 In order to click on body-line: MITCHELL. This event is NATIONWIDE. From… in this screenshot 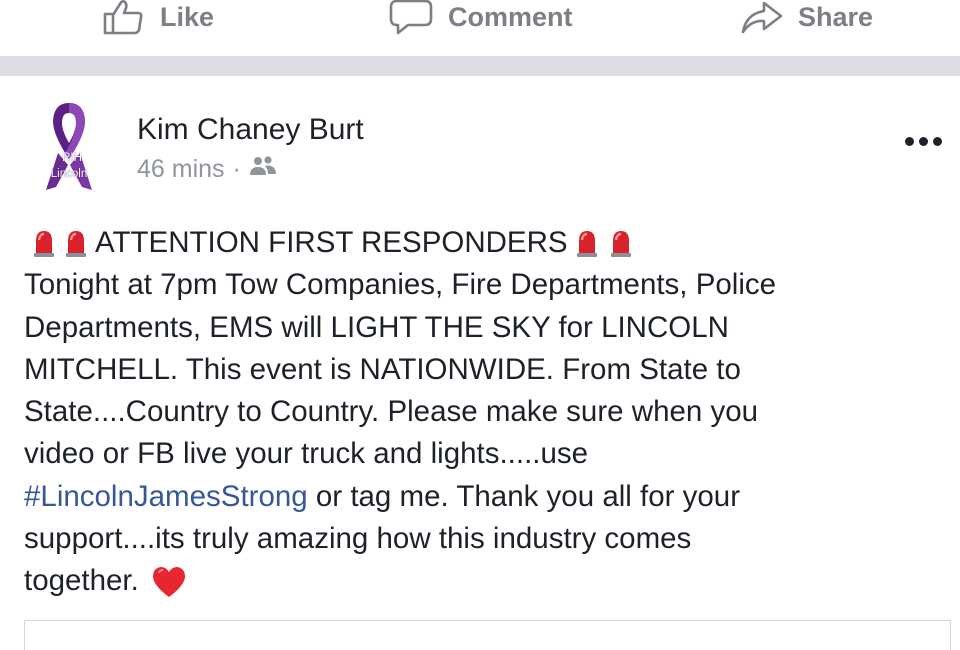, I will do `click(382, 369)`.